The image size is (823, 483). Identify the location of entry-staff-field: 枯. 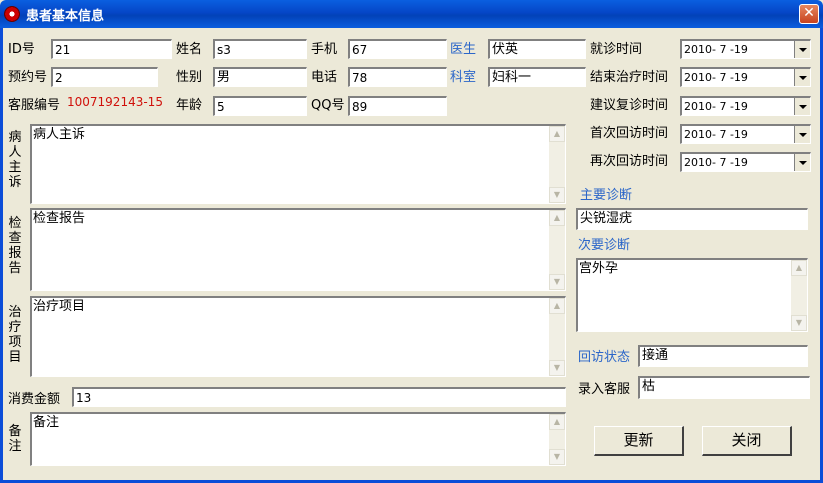
(724, 387).